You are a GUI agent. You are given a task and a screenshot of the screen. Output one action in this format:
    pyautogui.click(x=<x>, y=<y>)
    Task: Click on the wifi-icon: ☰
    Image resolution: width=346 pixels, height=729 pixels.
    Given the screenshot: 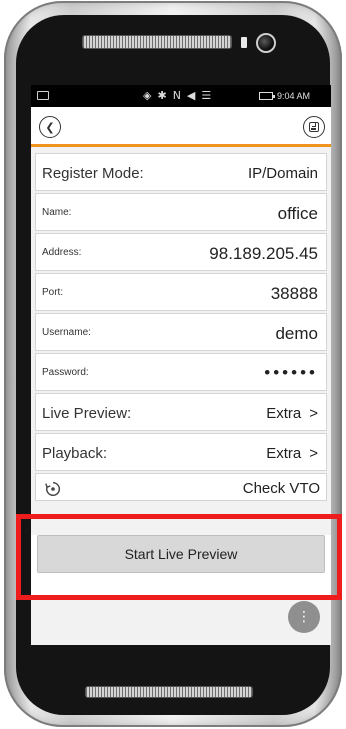 What is the action you would take?
    pyautogui.click(x=206, y=95)
    